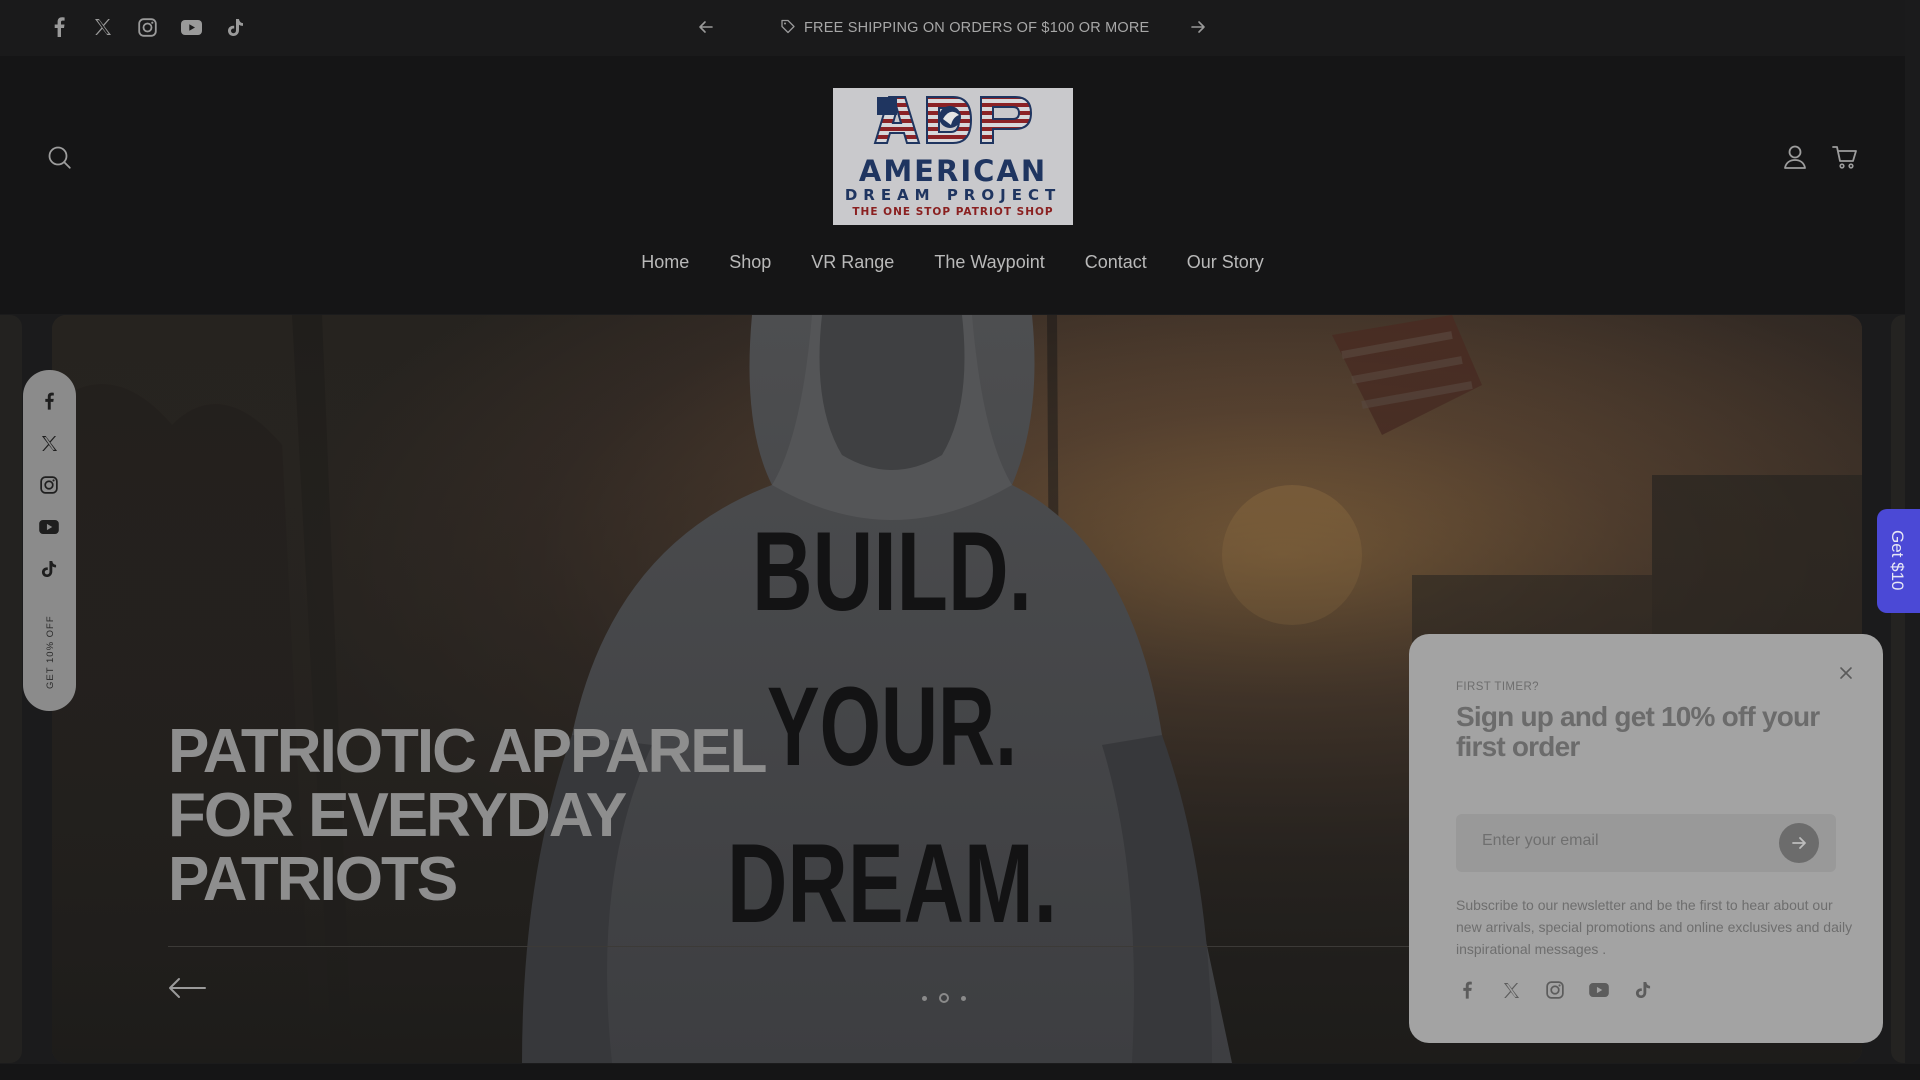  I want to click on top-social-links, so click(147, 27).